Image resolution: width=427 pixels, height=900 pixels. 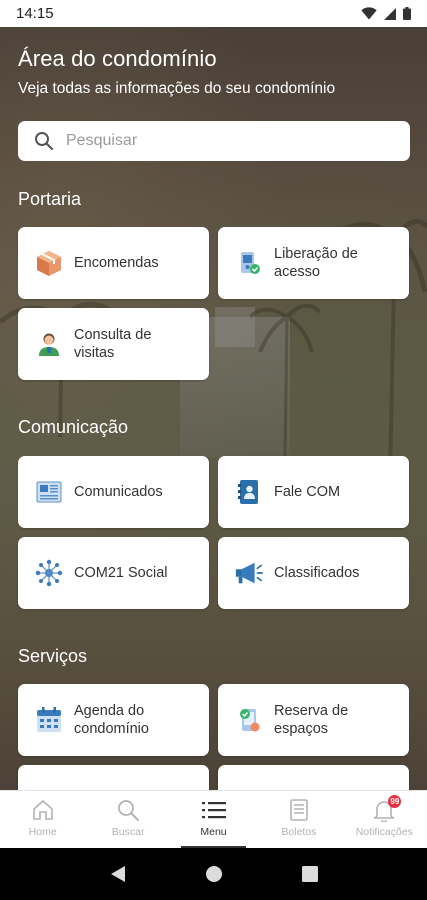 I want to click on nav-buscar: Buscar, so click(x=127, y=819).